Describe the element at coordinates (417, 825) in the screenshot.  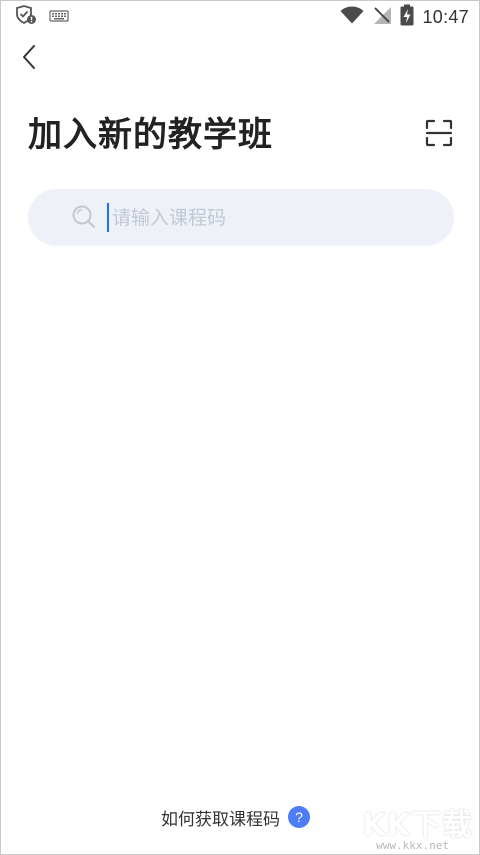
I see `watermark-logo: KK下载` at that location.